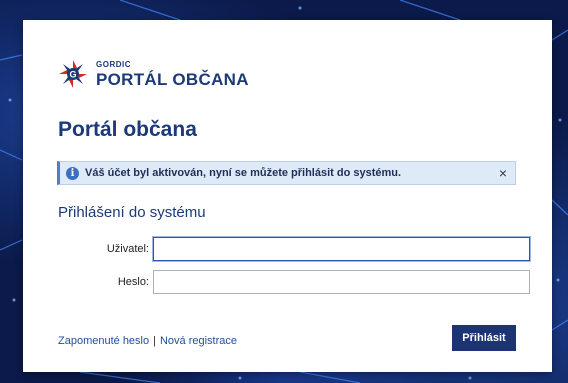 The width and height of the screenshot is (568, 383). I want to click on forgot-password-link: Zapomenuté heslo, so click(103, 341).